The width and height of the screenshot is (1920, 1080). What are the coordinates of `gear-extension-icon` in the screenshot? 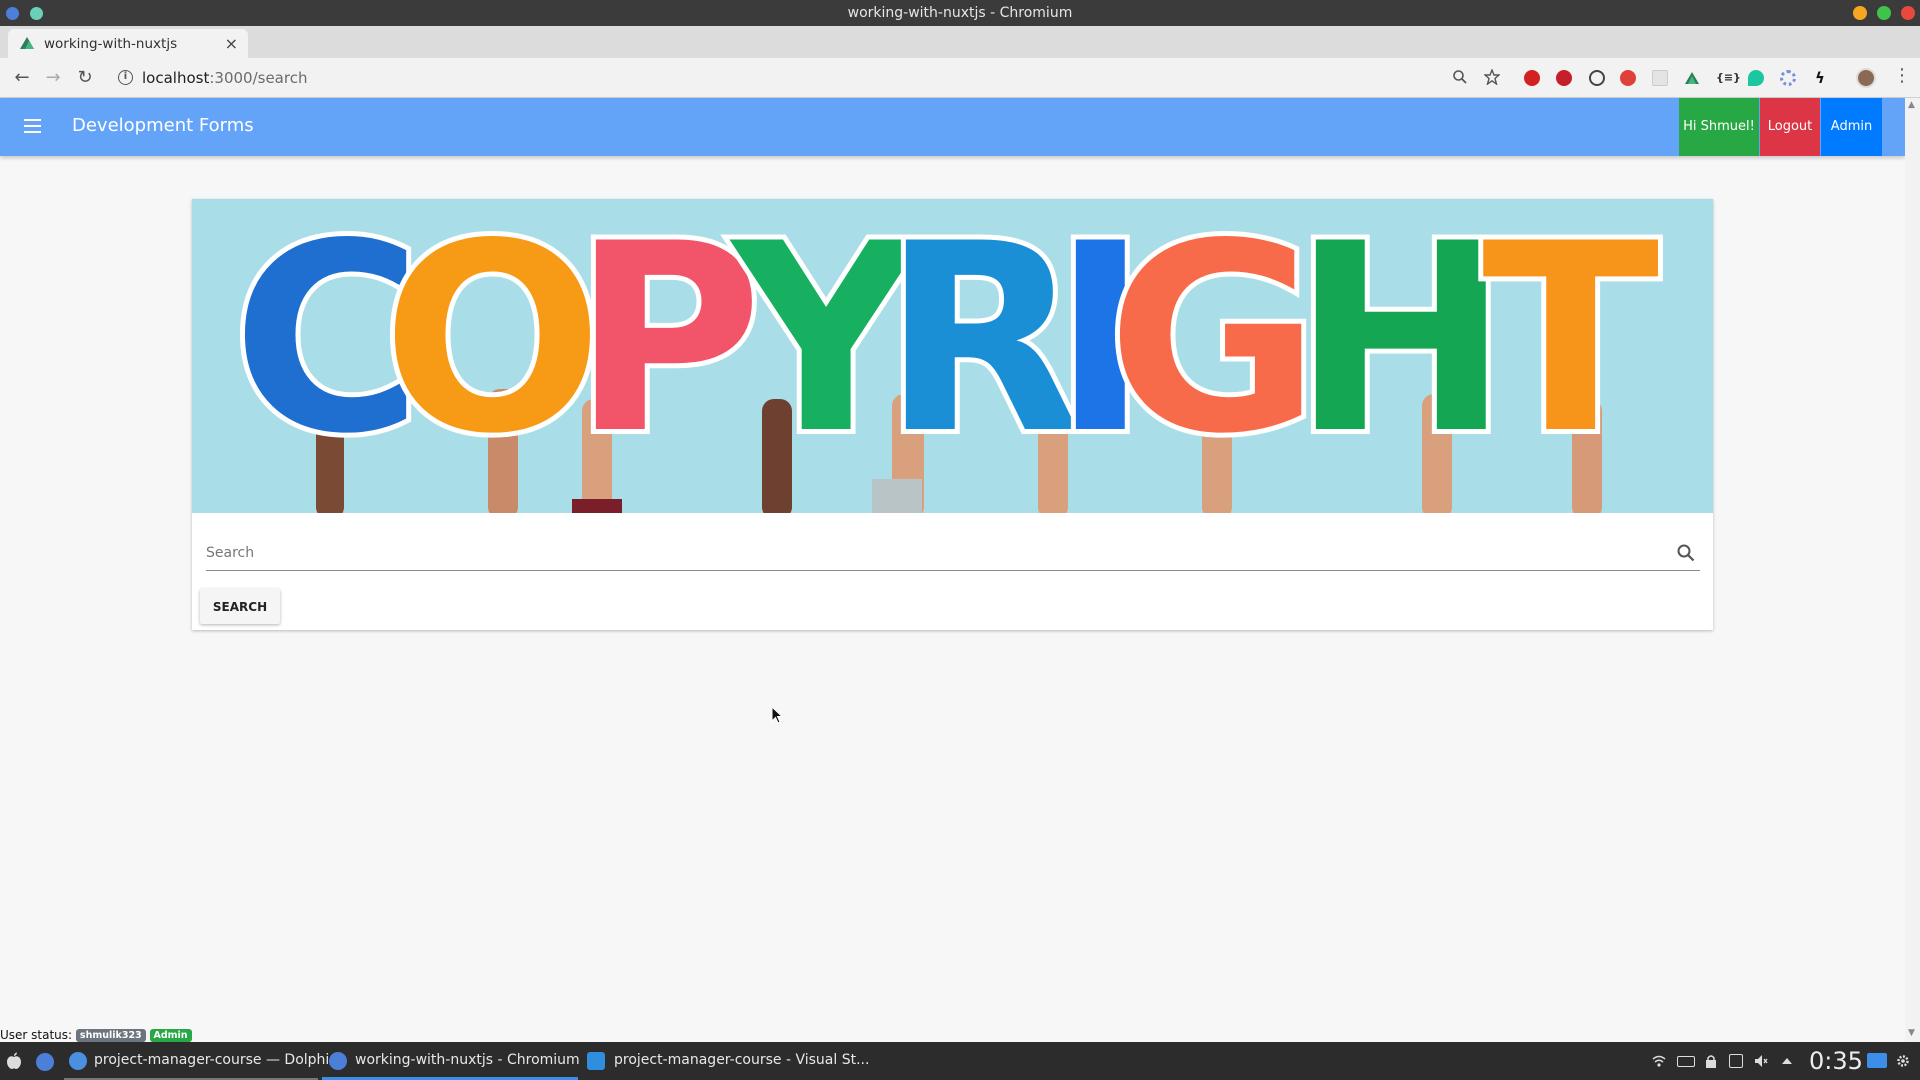 It's located at (1788, 78).